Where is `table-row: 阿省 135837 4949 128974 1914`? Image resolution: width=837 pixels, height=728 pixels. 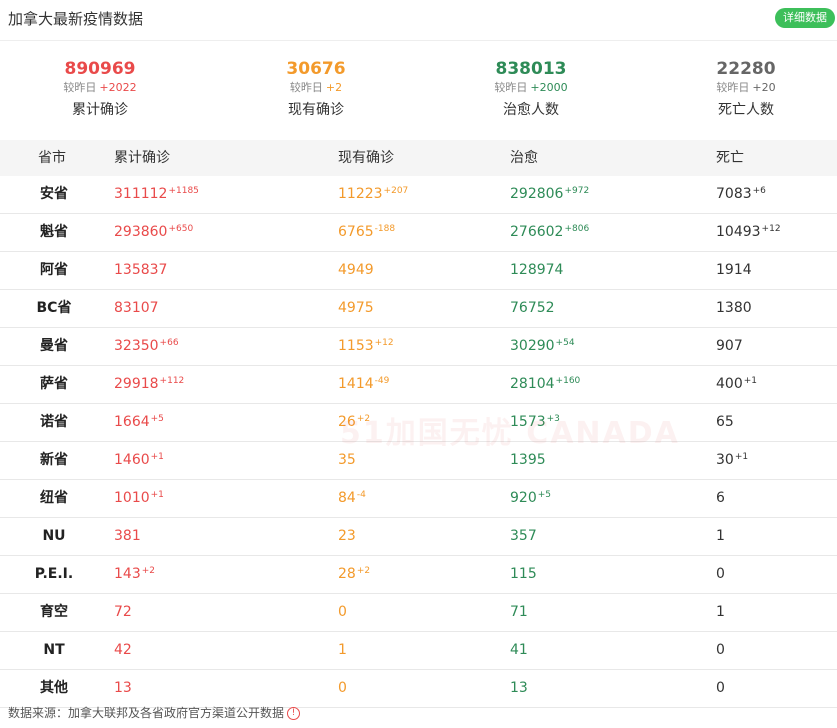
table-row: 阿省 135837 4949 128974 1914 is located at coordinates (418, 271).